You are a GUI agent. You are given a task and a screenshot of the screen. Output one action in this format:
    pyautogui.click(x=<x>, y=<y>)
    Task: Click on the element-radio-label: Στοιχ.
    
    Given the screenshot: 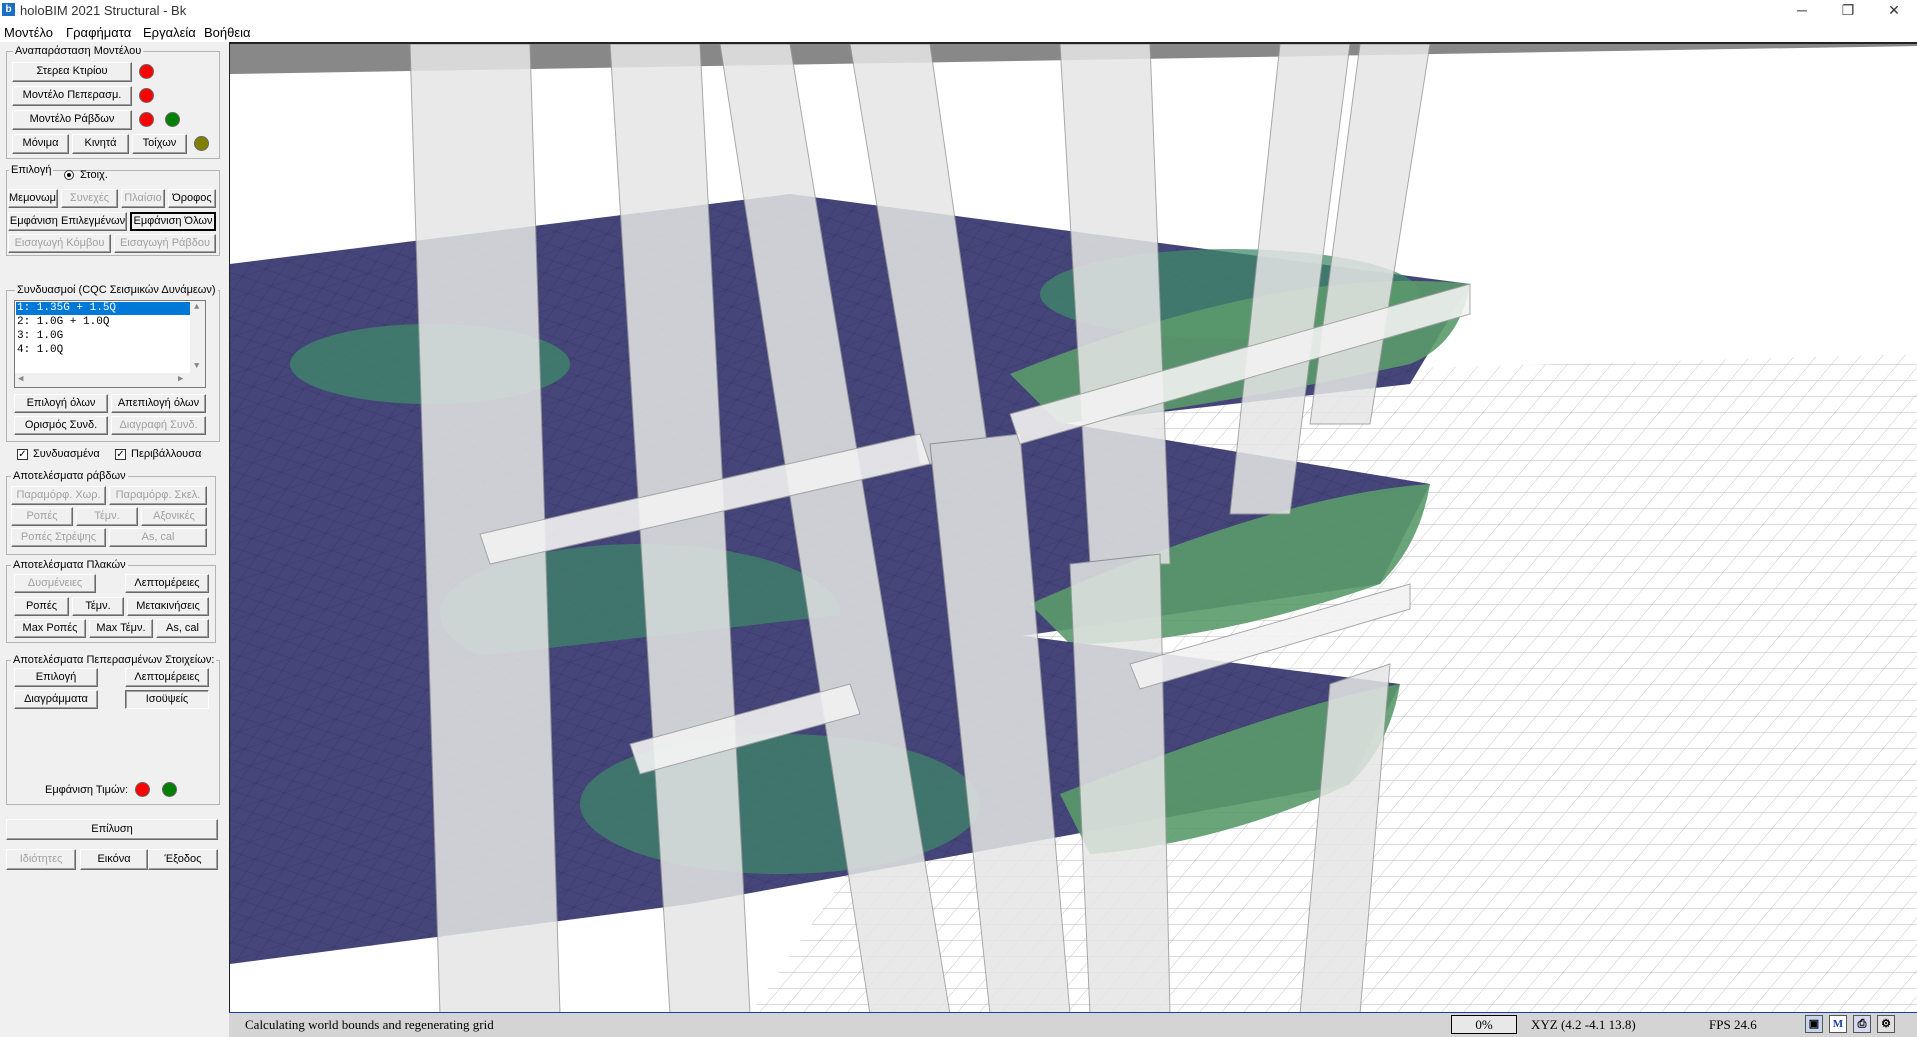 What is the action you would take?
    pyautogui.click(x=94, y=175)
    